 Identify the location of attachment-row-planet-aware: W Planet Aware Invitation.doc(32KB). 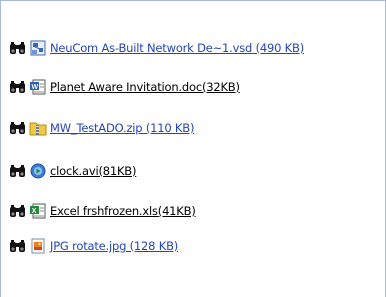
(124, 87).